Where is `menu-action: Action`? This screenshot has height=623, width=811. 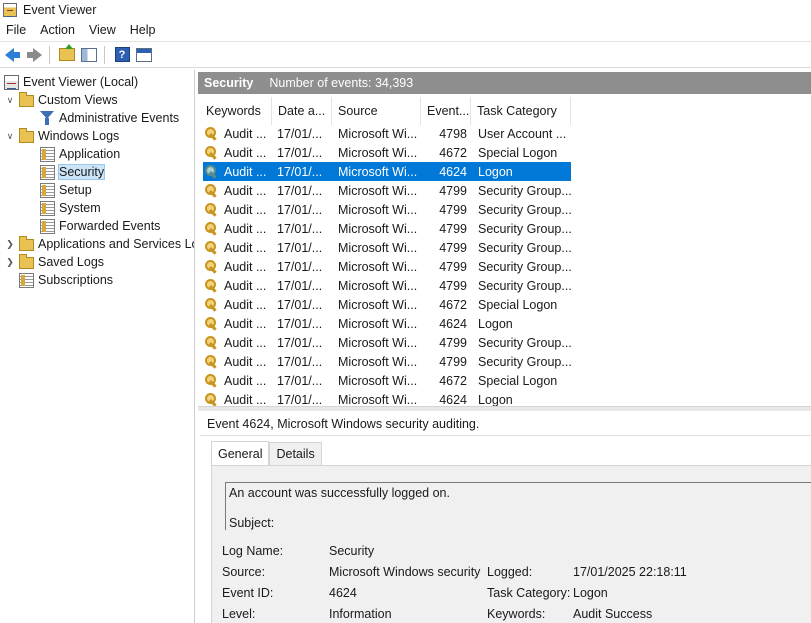
menu-action: Action is located at coordinates (57, 30).